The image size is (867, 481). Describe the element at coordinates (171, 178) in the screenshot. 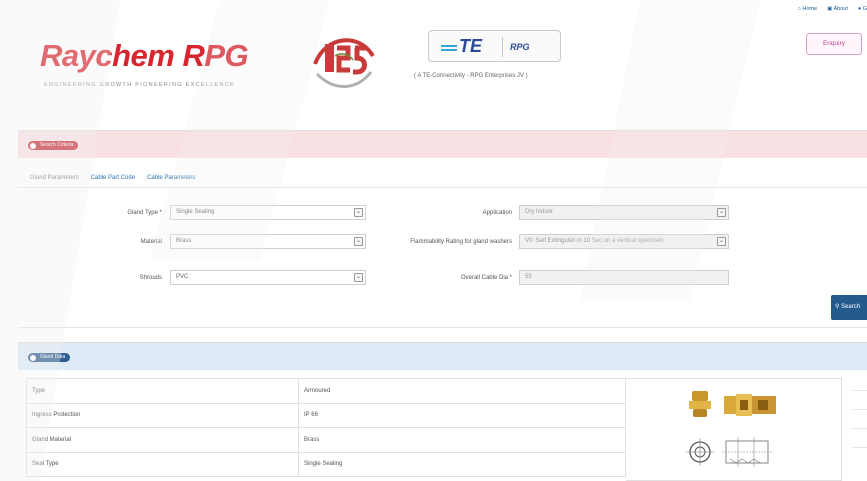

I see `tab-cable-parameters: Cable Parameters` at that location.